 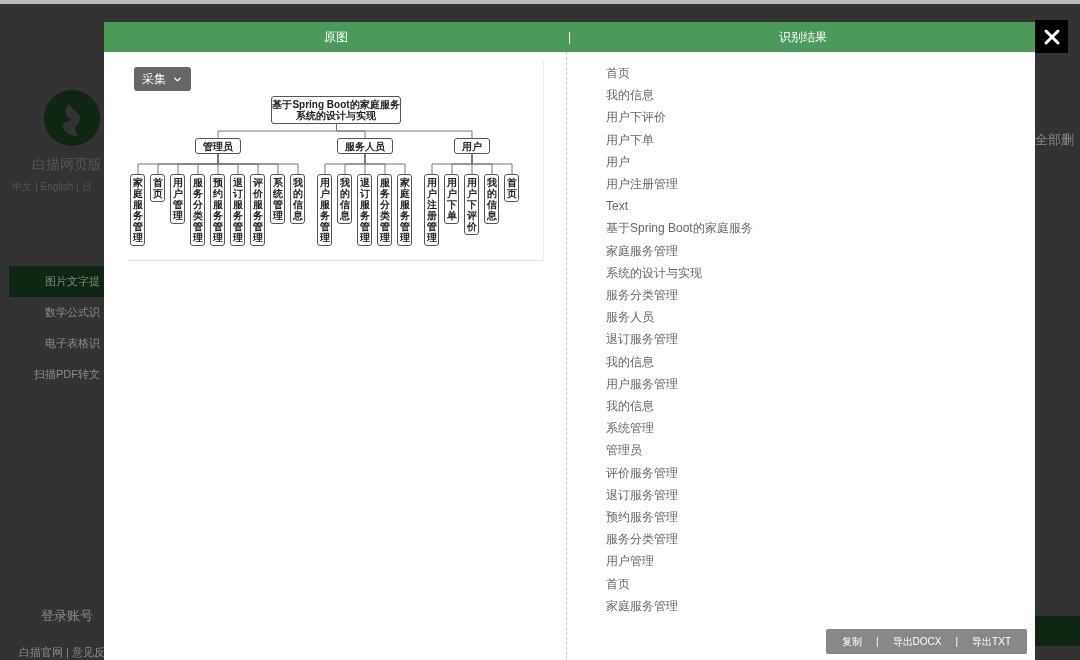 What do you see at coordinates (217, 146) in the screenshot?
I see `node-label: 管理员` at bounding box center [217, 146].